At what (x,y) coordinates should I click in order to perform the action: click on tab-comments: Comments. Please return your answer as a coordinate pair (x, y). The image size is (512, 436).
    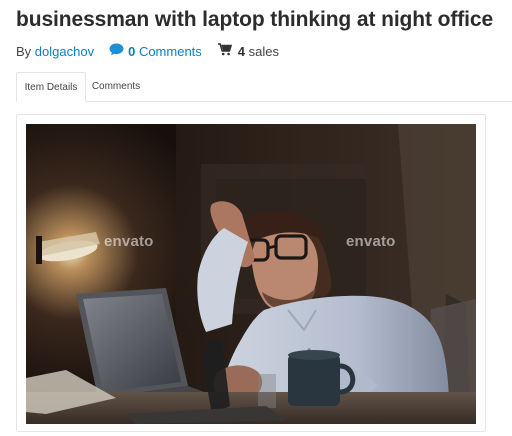
    Looking at the image, I should click on (116, 86).